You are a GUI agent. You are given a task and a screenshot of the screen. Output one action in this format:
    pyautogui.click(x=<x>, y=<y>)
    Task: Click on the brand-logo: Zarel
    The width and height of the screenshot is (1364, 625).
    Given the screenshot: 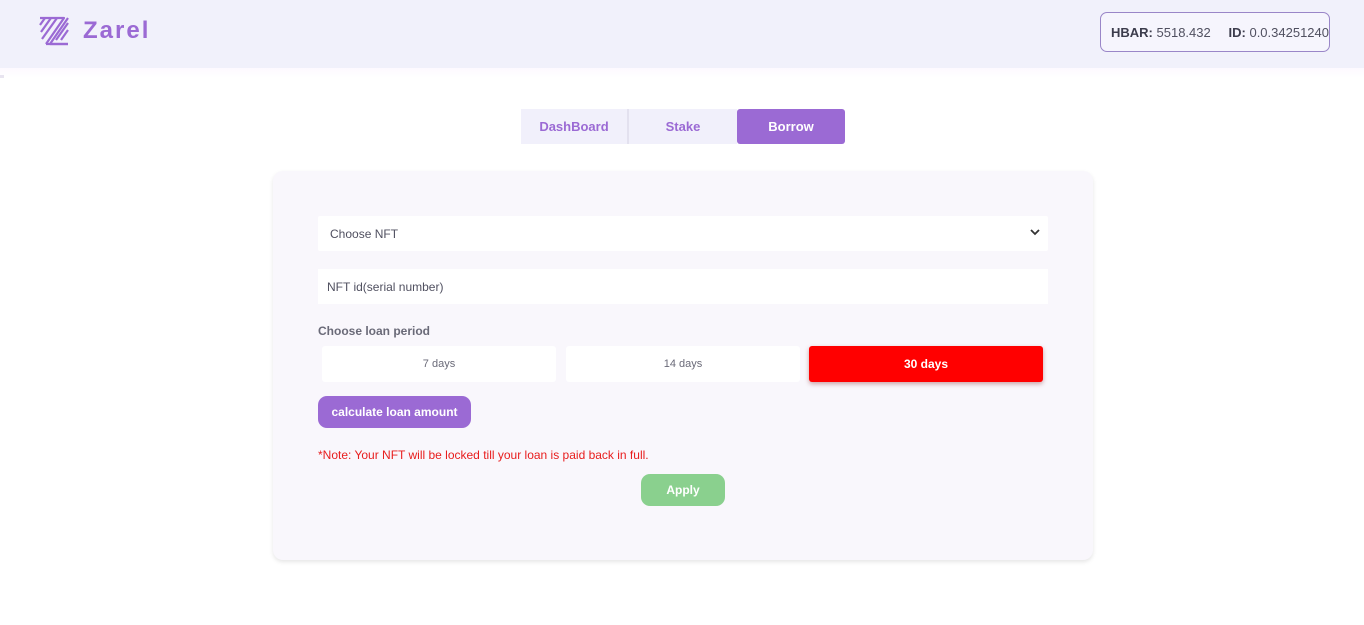 What is the action you would take?
    pyautogui.click(x=93, y=31)
    